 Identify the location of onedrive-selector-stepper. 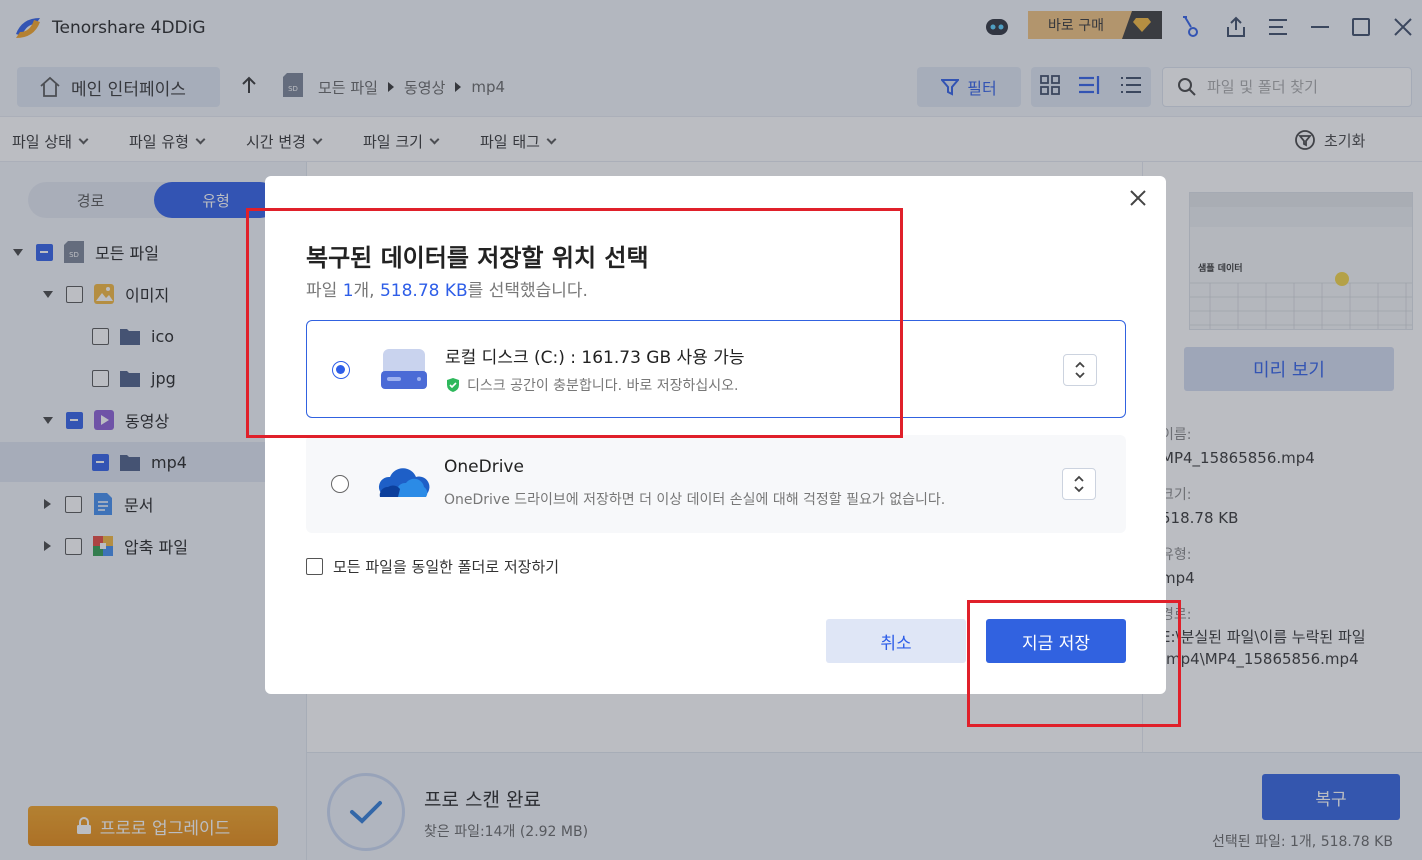
(1079, 484).